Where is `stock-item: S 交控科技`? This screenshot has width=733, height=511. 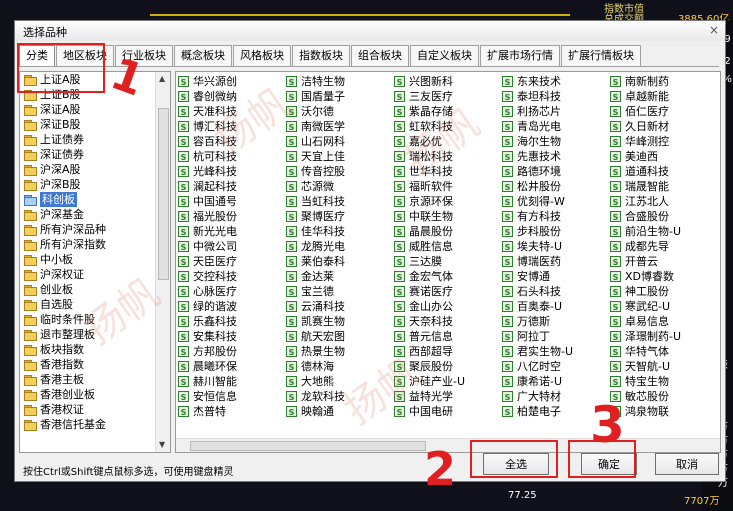 stock-item: S 交控科技 is located at coordinates (232, 276).